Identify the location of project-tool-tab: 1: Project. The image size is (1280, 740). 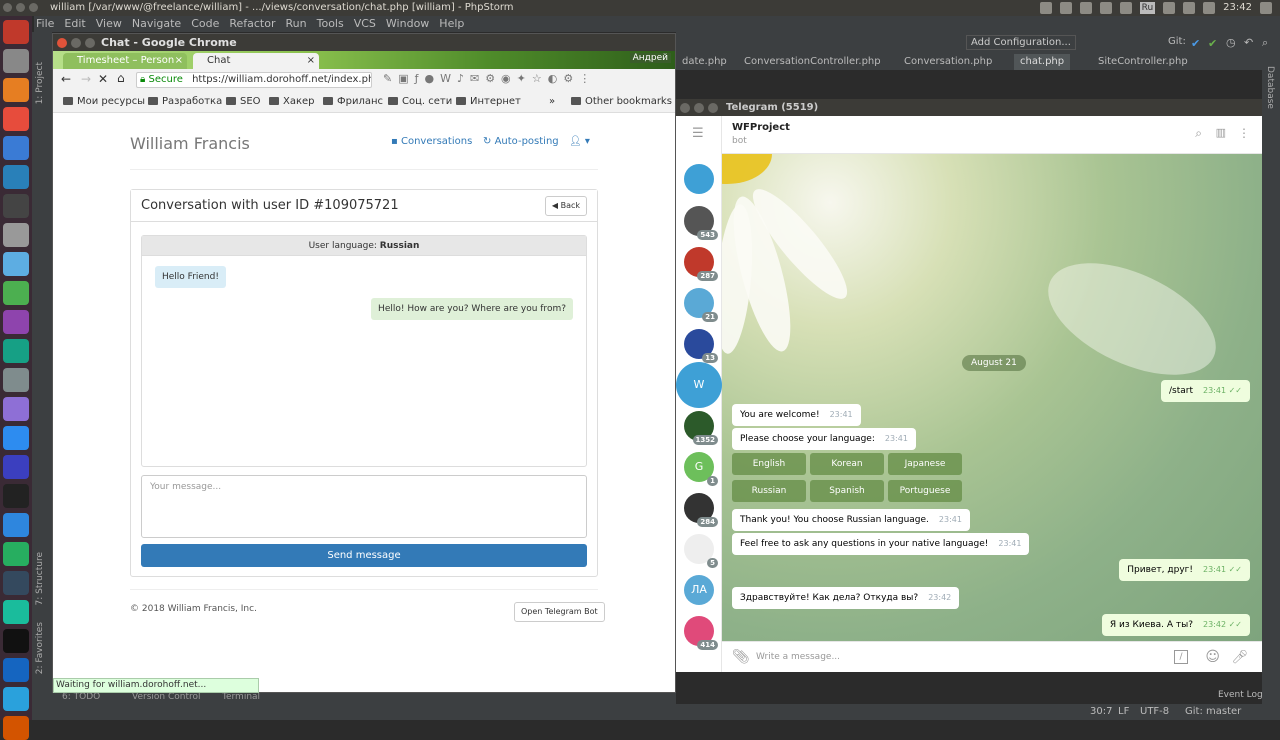
(40, 83).